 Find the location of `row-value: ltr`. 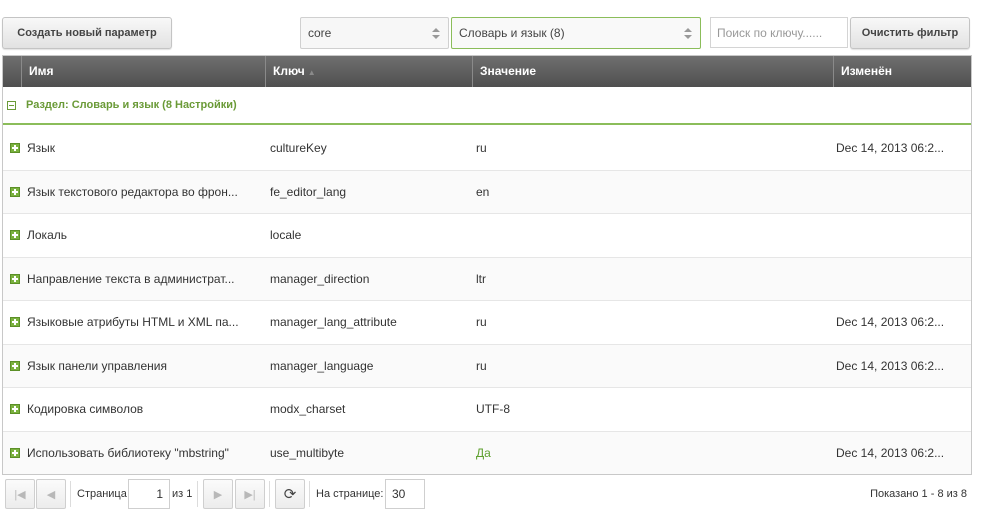

row-value: ltr is located at coordinates (653, 279).